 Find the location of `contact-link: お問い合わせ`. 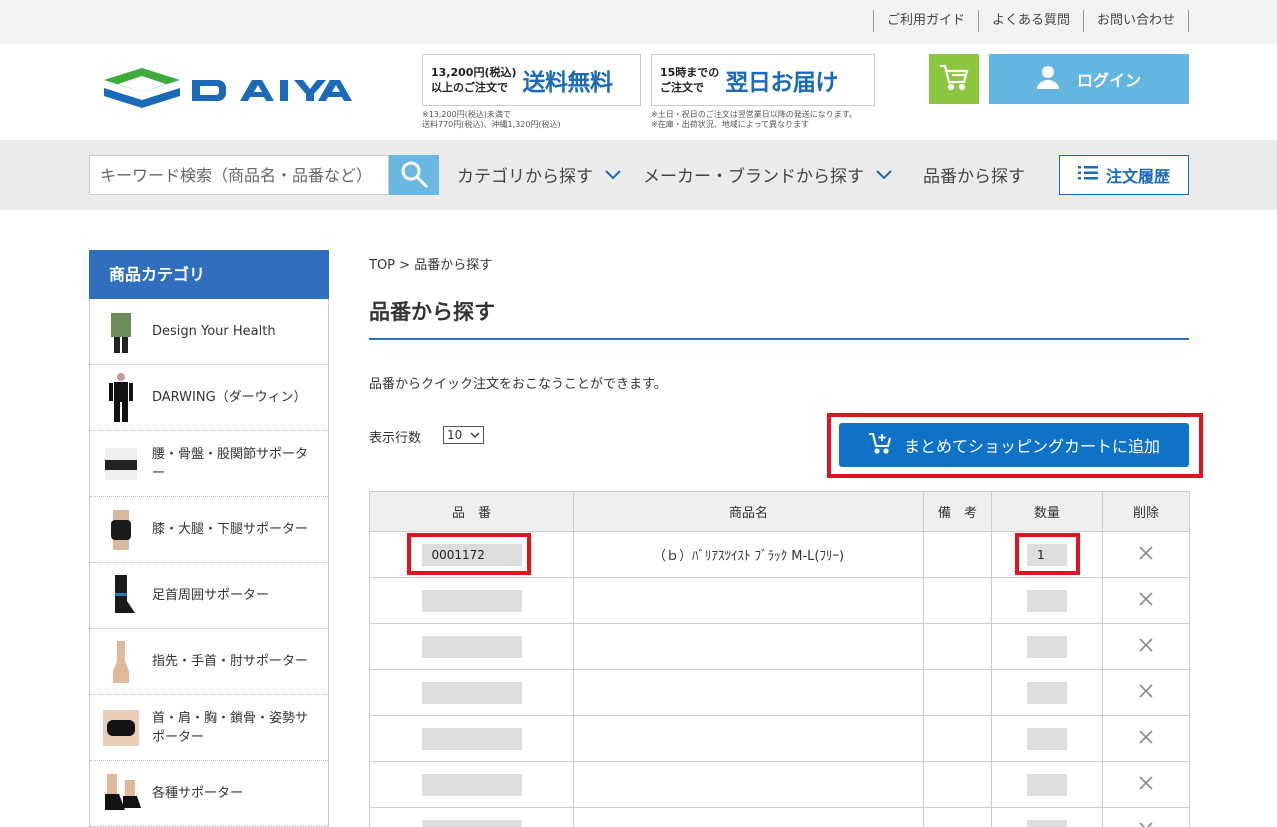

contact-link: お問い合わせ is located at coordinates (1135, 21).